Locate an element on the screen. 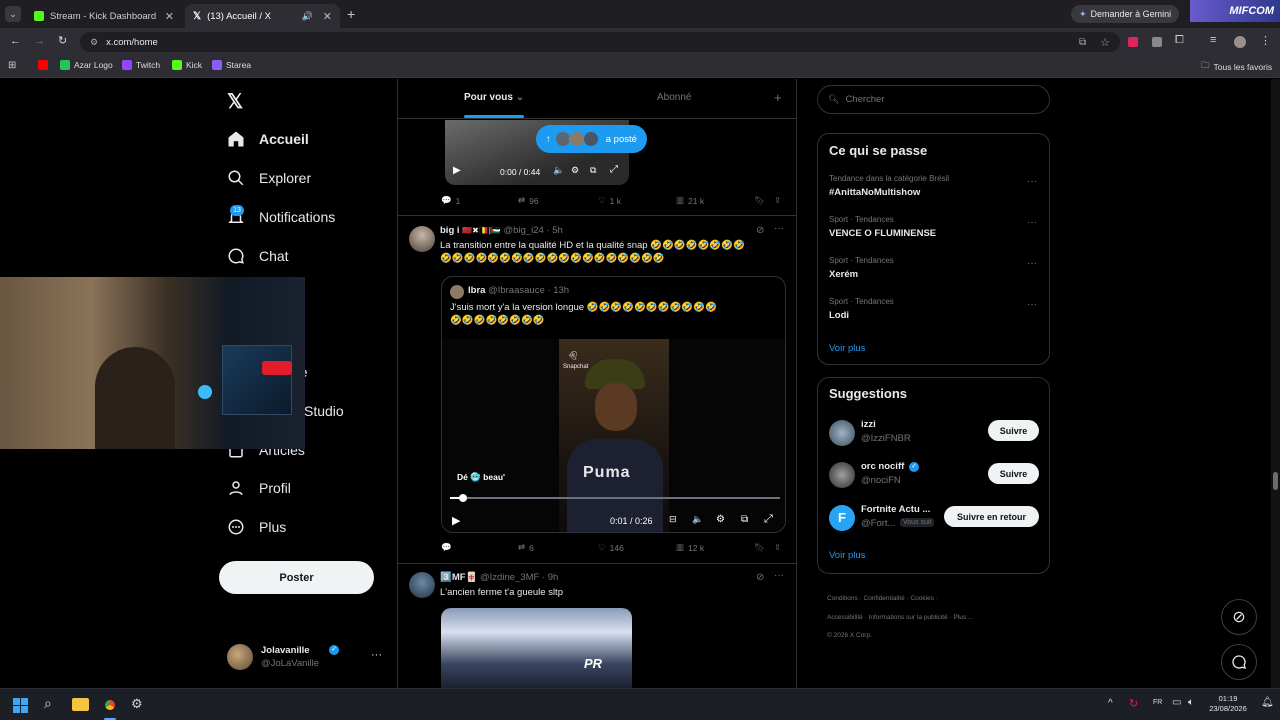 This screenshot has height=720, width=1280. avatar is located at coordinates (422, 585).